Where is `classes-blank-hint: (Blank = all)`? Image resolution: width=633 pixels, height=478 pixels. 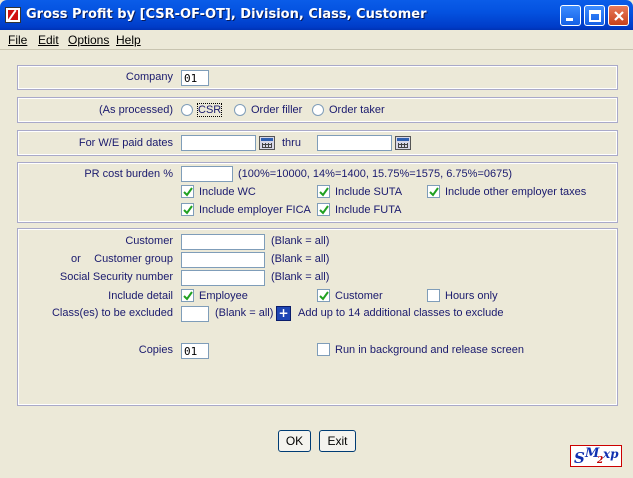
classes-blank-hint: (Blank = all) is located at coordinates (244, 313).